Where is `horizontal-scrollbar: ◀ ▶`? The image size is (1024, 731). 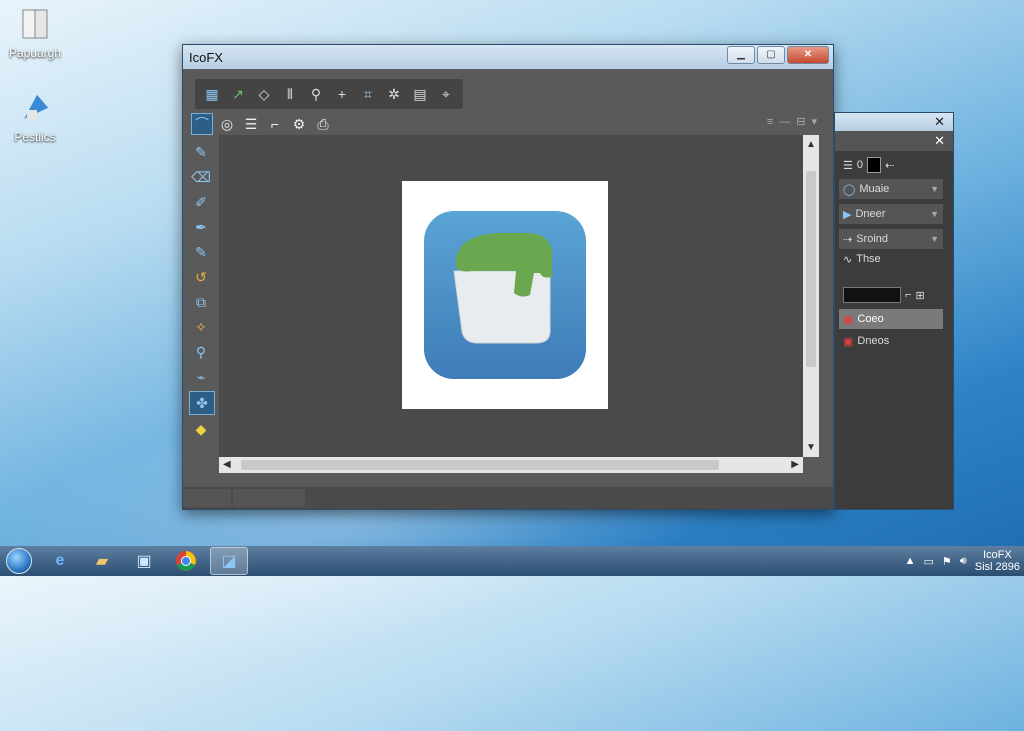
horizontal-scrollbar: ◀ ▶ is located at coordinates (511, 465).